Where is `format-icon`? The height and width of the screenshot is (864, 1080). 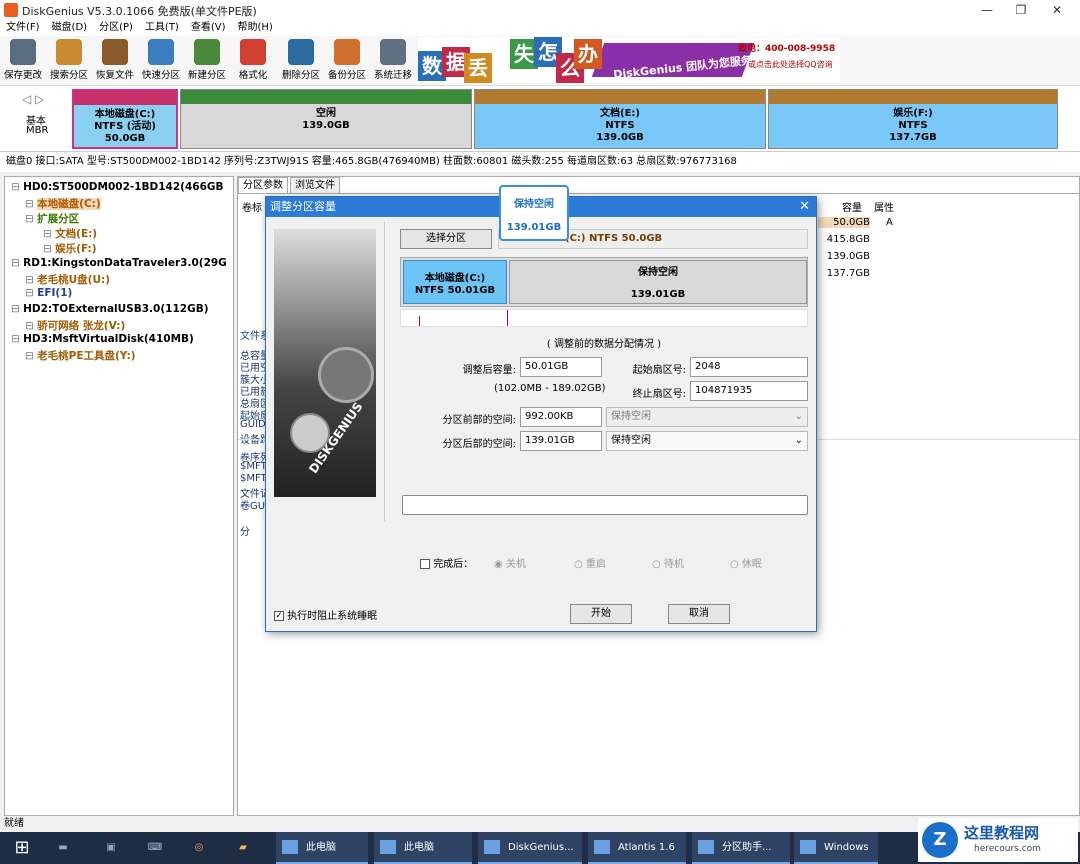 format-icon is located at coordinates (253, 52).